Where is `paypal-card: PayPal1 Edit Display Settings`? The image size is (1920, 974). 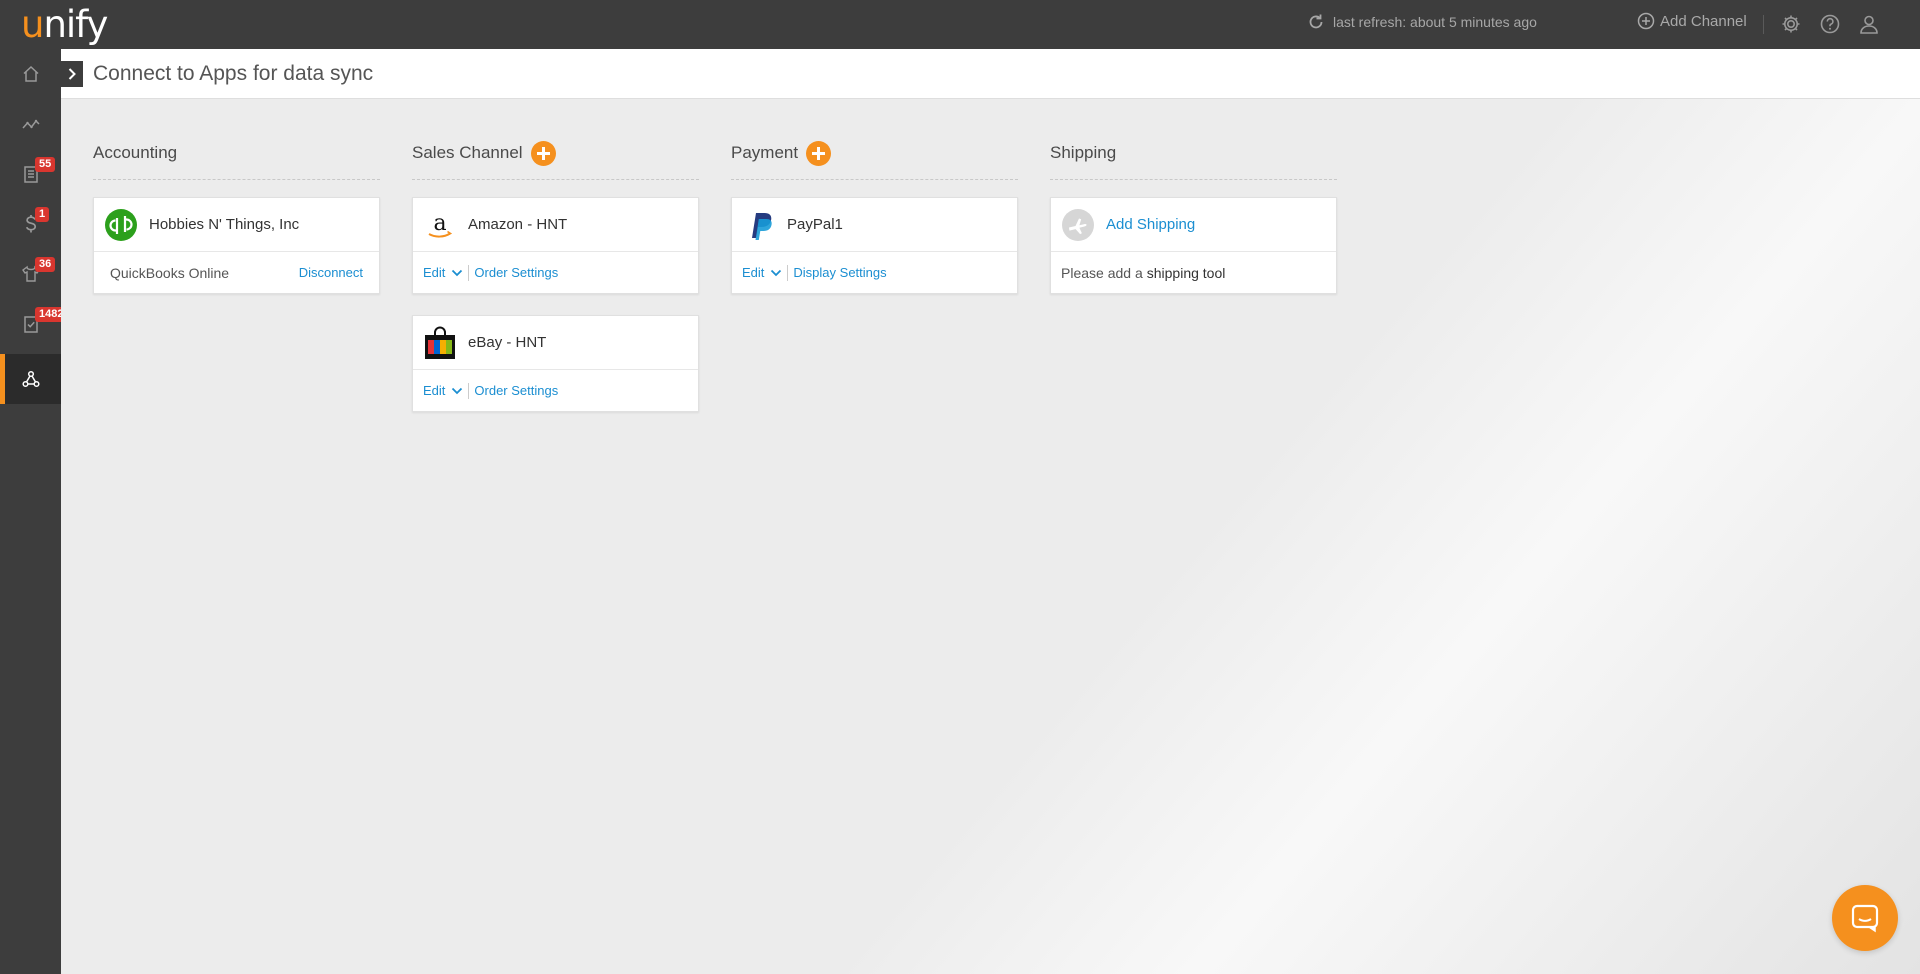 paypal-card: PayPal1 Edit Display Settings is located at coordinates (874, 245).